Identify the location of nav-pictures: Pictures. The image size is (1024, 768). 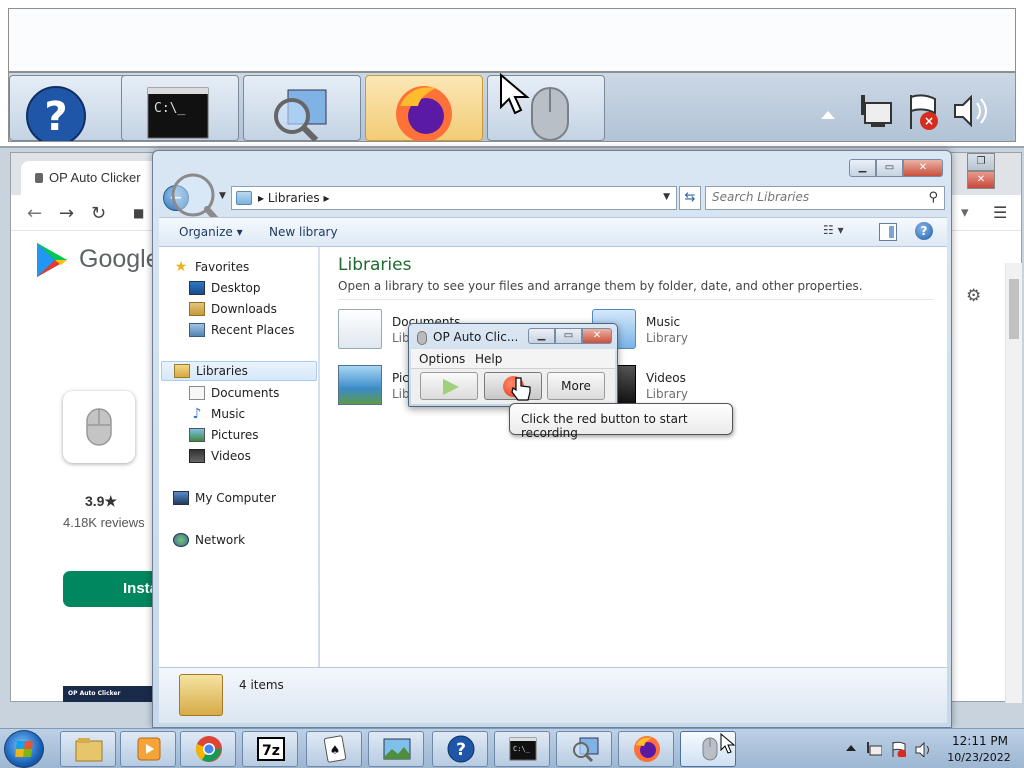
(224, 435).